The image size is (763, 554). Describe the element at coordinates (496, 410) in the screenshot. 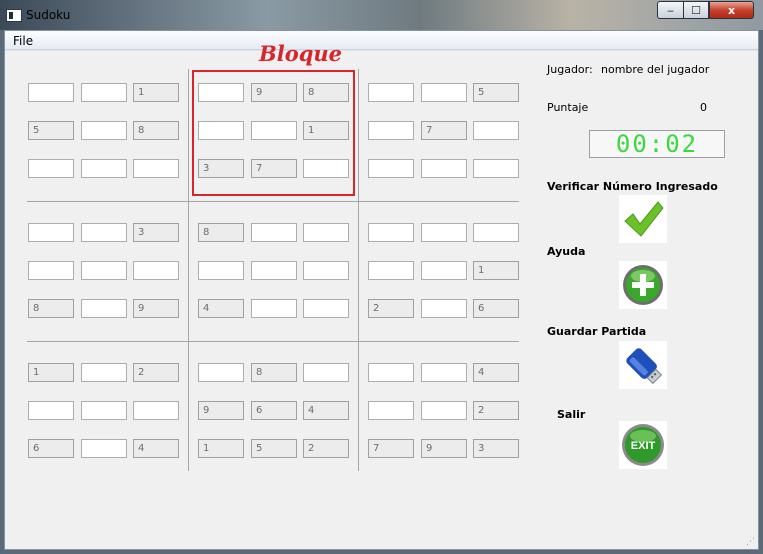

I see `sudoku-cell-r8-c9: 2` at that location.